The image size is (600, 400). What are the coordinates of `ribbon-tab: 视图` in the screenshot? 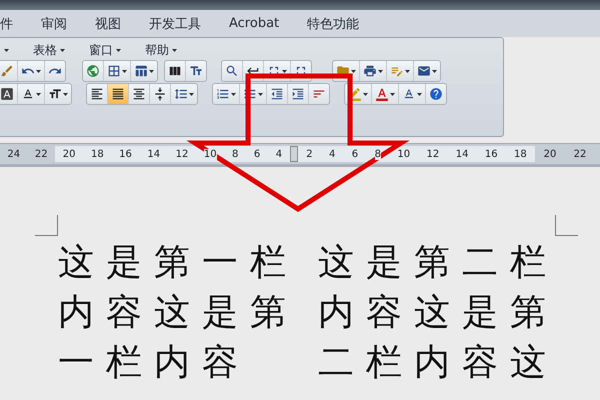 It's located at (108, 23).